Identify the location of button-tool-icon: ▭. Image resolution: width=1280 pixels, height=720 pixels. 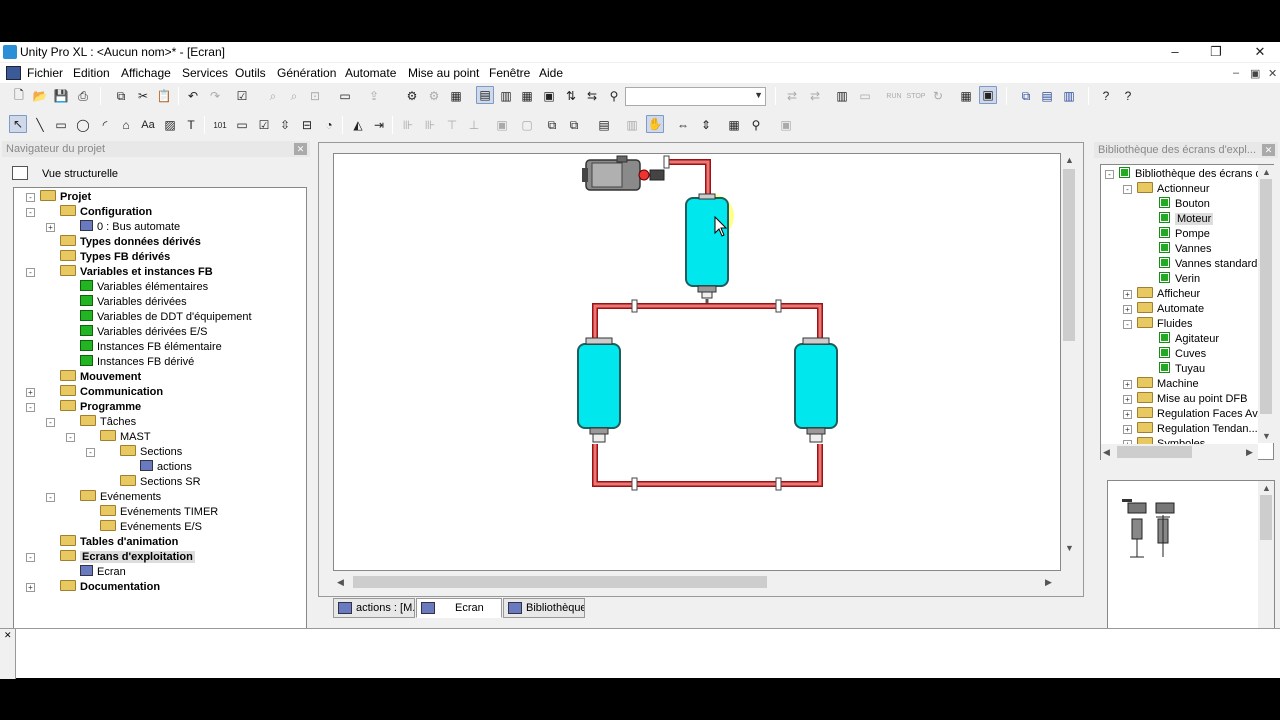
(242, 125).